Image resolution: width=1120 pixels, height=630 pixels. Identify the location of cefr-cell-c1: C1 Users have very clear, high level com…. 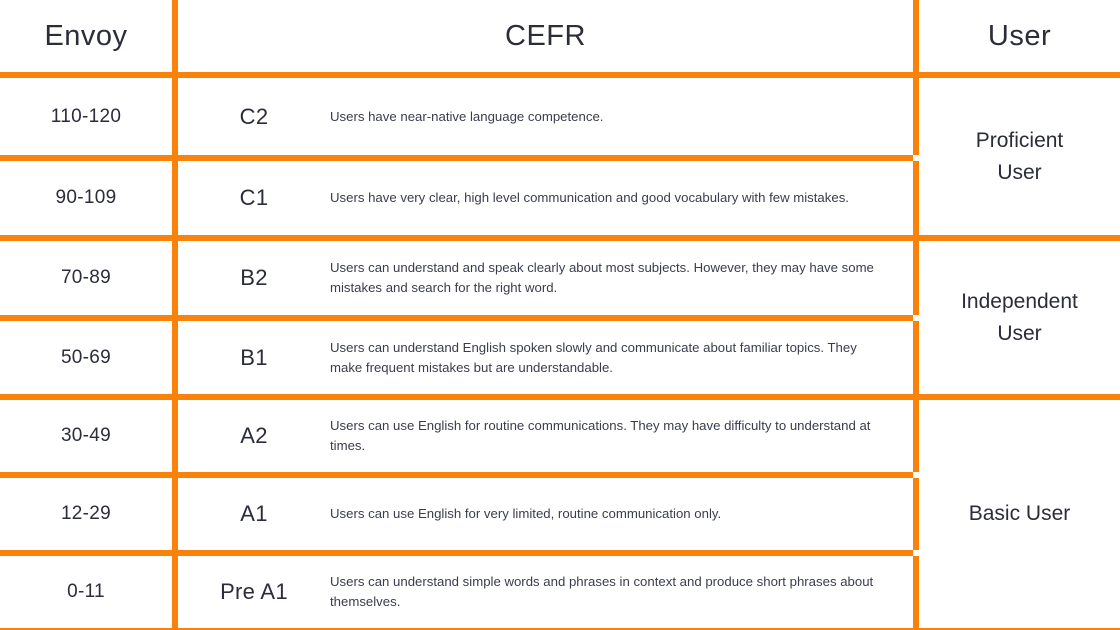
(545, 198).